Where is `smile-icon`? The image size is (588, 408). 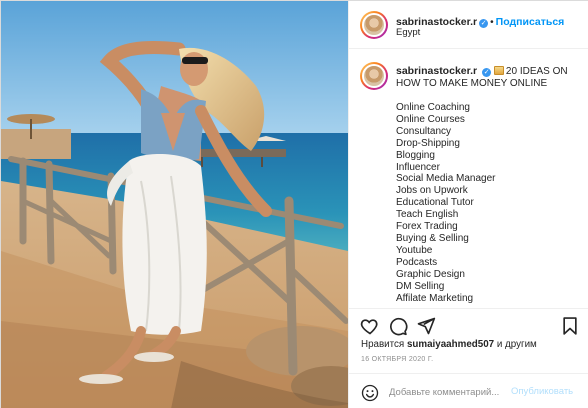
smile-icon is located at coordinates (371, 394).